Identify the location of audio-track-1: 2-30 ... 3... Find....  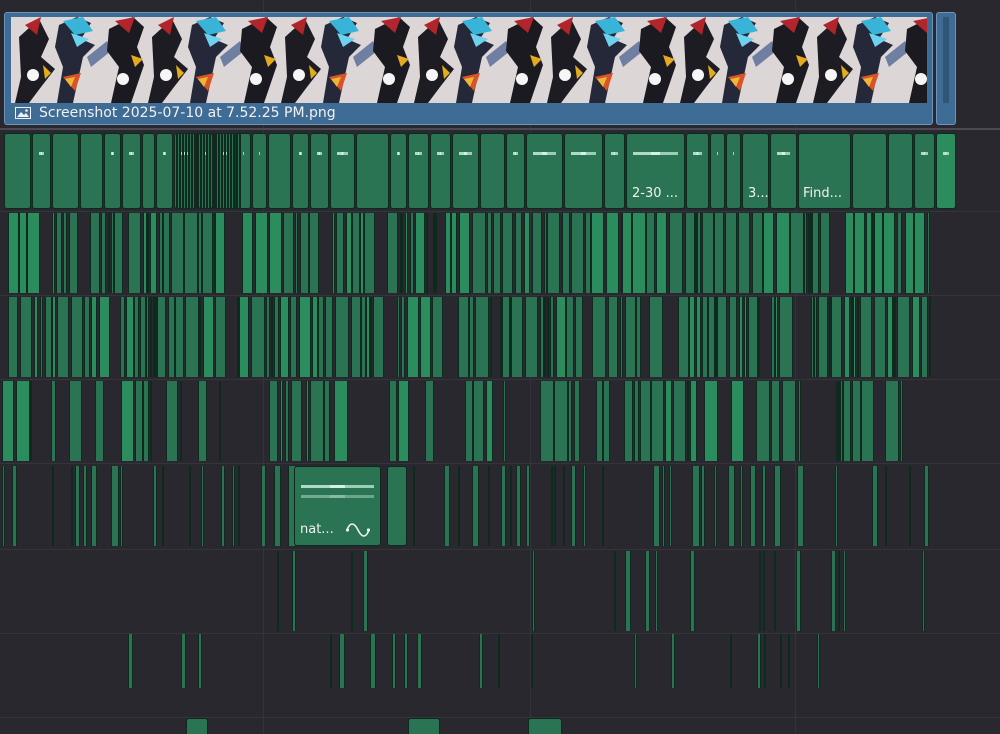
(500, 171).